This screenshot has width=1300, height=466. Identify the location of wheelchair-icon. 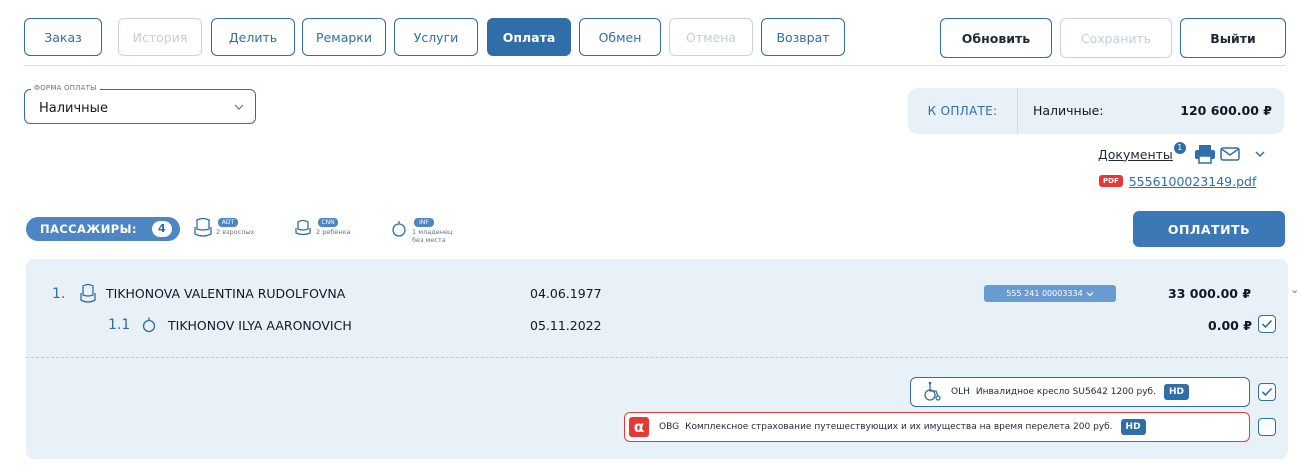
(932, 391).